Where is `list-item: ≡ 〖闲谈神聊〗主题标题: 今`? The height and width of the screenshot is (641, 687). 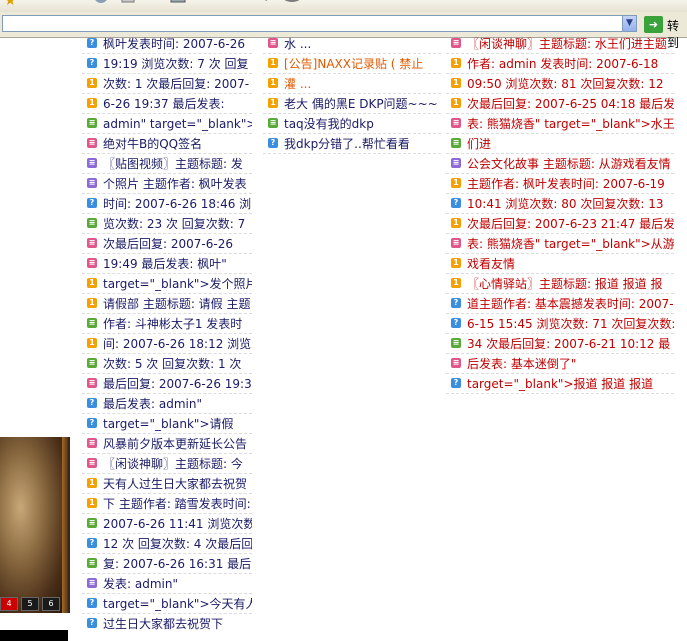 list-item: ≡ 〖闲谈神聊〗主题标题: 今 is located at coordinates (167, 464).